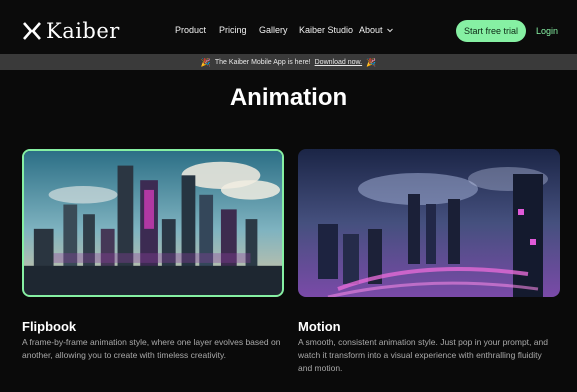 Image resolution: width=577 pixels, height=392 pixels. What do you see at coordinates (83, 31) in the screenshot?
I see `brand-name: Kaiber` at bounding box center [83, 31].